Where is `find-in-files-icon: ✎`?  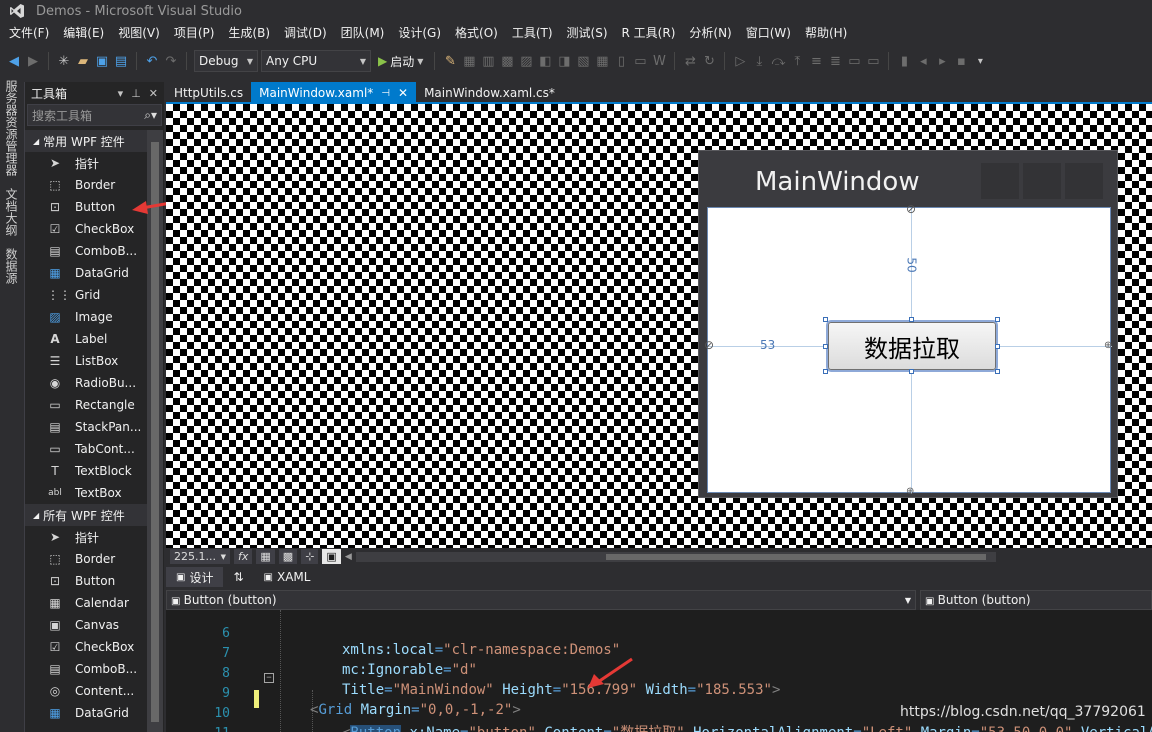 find-in-files-icon: ✎ is located at coordinates (450, 61).